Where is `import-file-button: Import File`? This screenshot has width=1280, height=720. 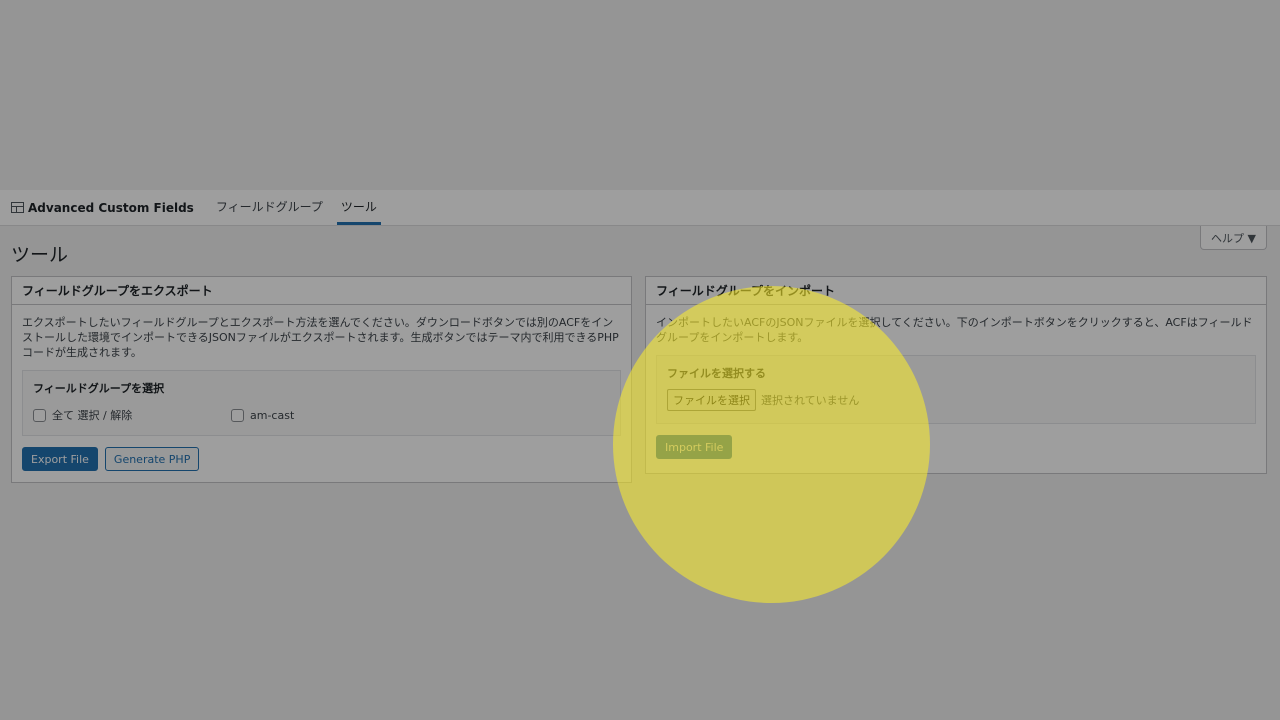 import-file-button: Import File is located at coordinates (694, 447).